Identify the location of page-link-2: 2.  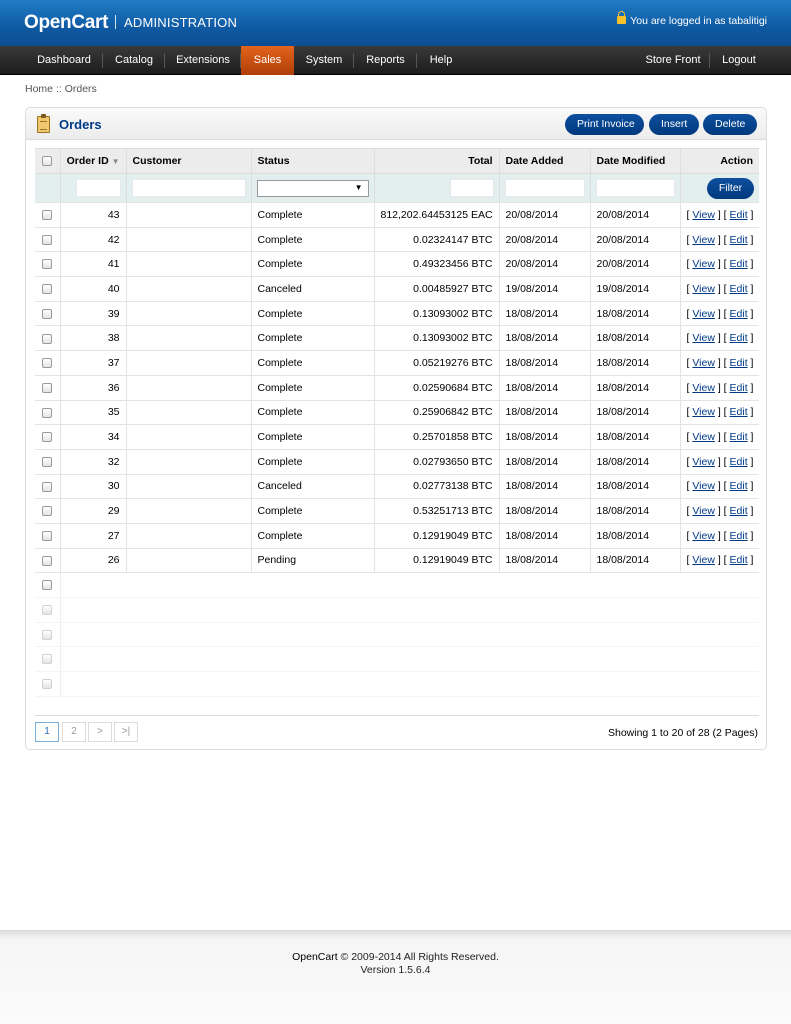
(74, 732).